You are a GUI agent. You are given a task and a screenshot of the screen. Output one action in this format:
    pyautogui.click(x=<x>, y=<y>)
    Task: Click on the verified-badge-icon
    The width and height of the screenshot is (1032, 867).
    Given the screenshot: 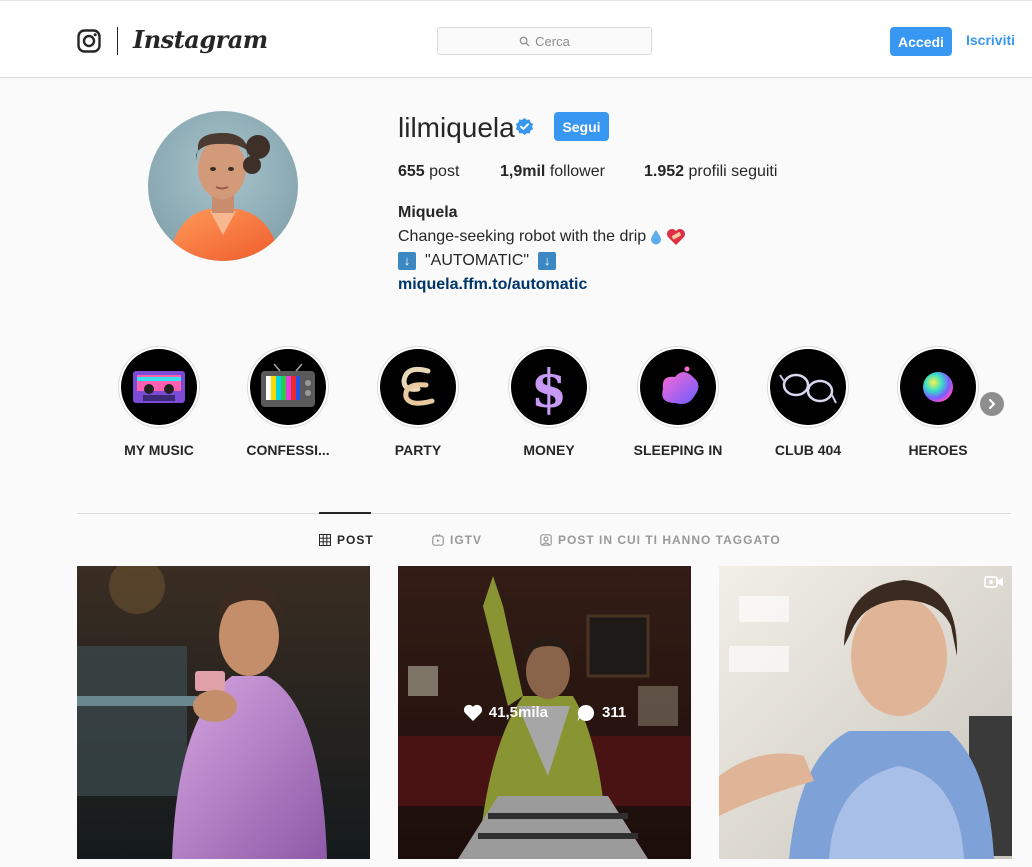 What is the action you would take?
    pyautogui.click(x=524, y=126)
    